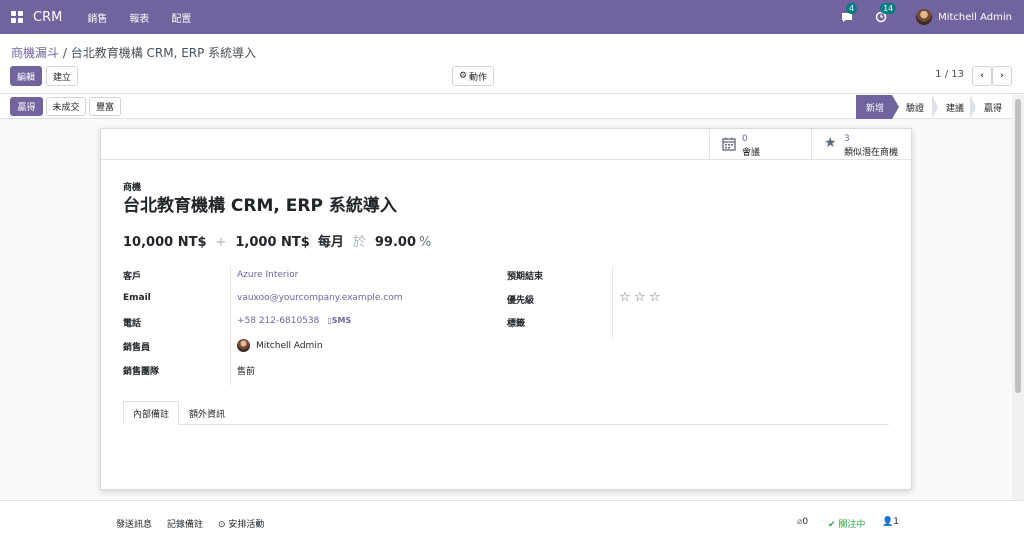  What do you see at coordinates (278, 321) in the screenshot?
I see `phone-field: +58 212-6810538` at bounding box center [278, 321].